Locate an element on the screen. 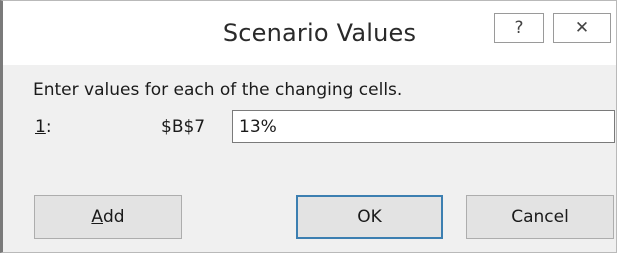 The image size is (619, 255). help-icon: ? is located at coordinates (519, 28).